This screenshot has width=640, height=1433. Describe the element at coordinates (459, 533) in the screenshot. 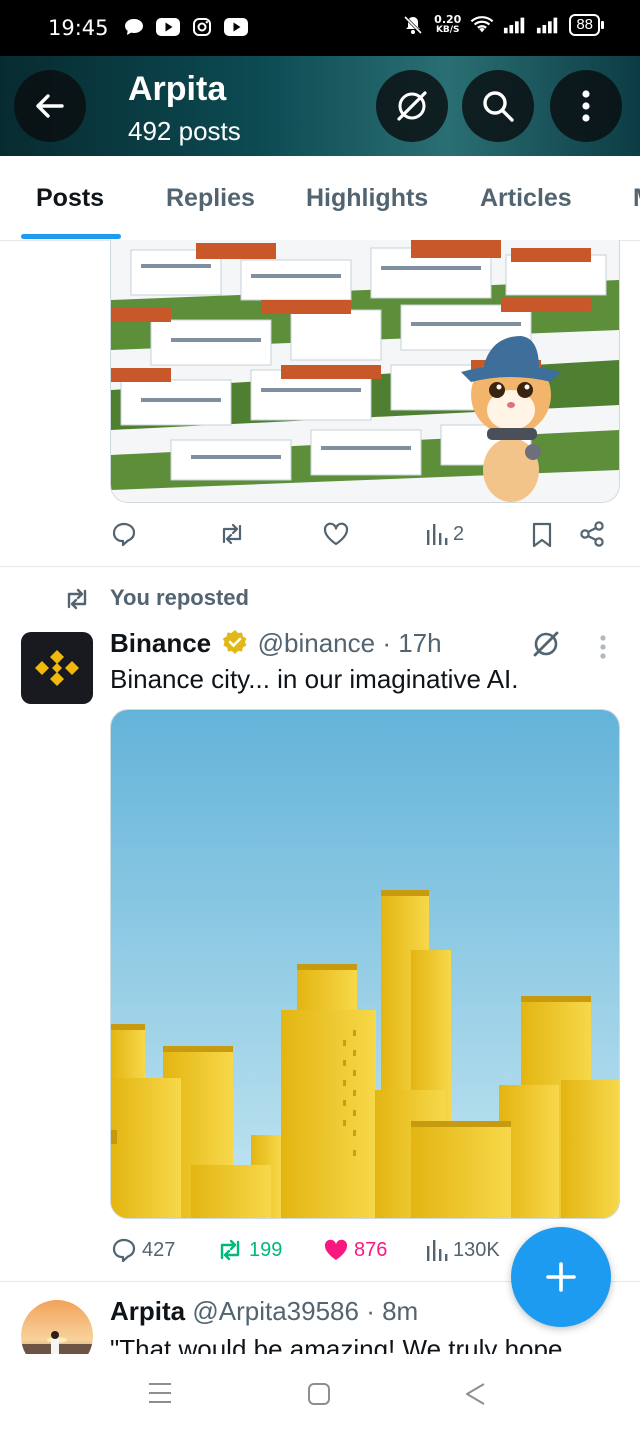

I see `views-count: 2` at that location.